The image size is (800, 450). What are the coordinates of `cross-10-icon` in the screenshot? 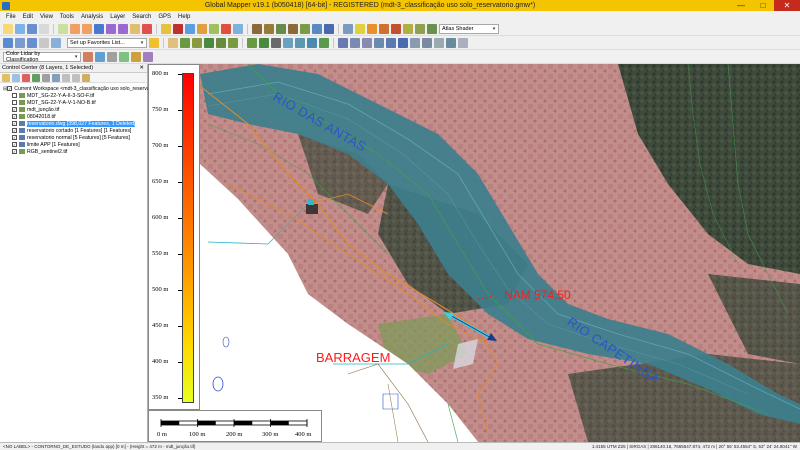 It's located at (451, 42).